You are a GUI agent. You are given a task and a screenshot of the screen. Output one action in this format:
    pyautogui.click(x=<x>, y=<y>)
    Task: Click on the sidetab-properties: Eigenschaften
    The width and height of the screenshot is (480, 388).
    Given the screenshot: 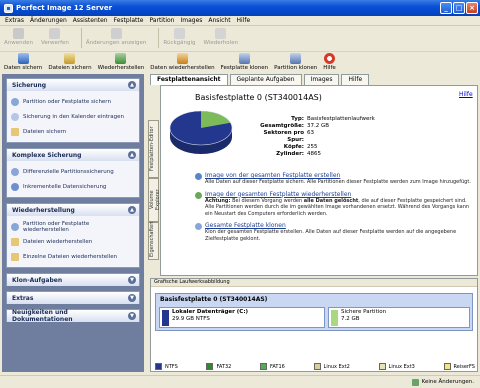 What is the action you would take?
    pyautogui.click(x=153, y=241)
    